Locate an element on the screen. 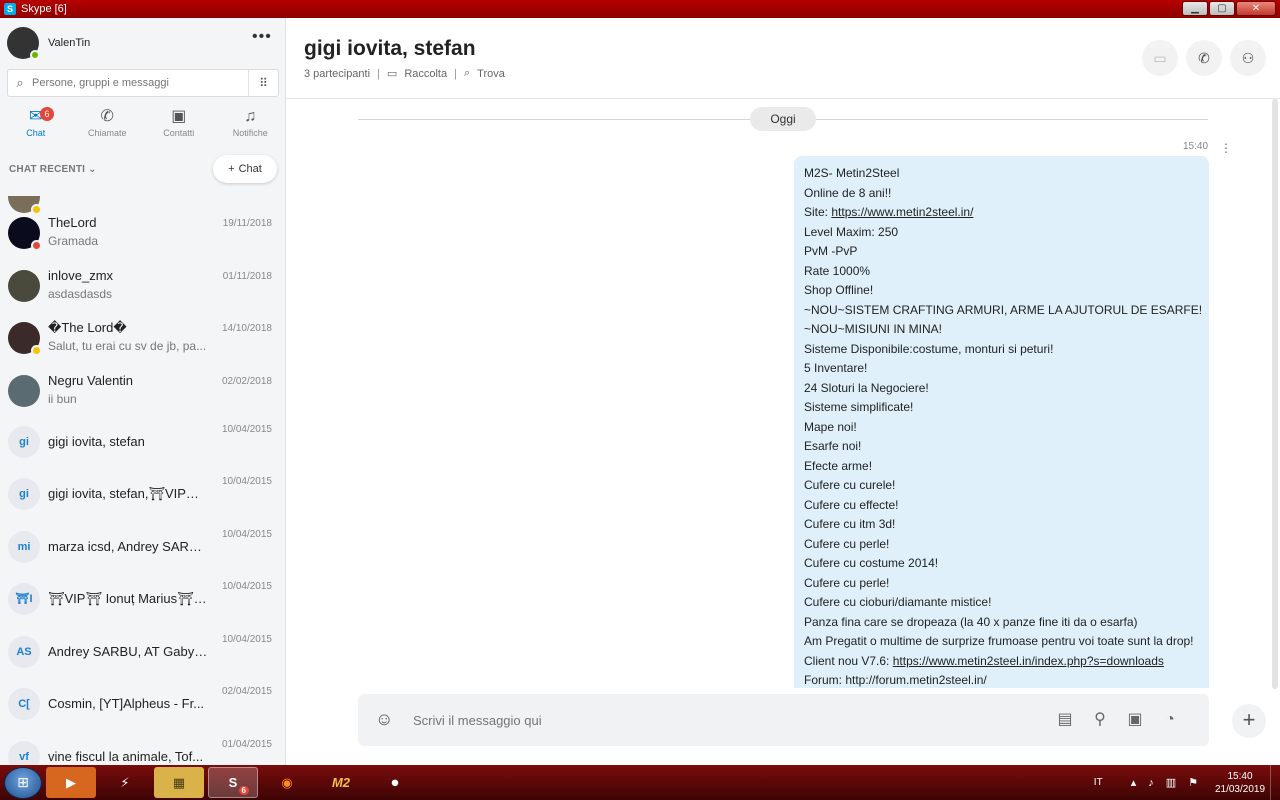 The height and width of the screenshot is (800, 1280). new-chat-button: + Chat is located at coordinates (245, 169).